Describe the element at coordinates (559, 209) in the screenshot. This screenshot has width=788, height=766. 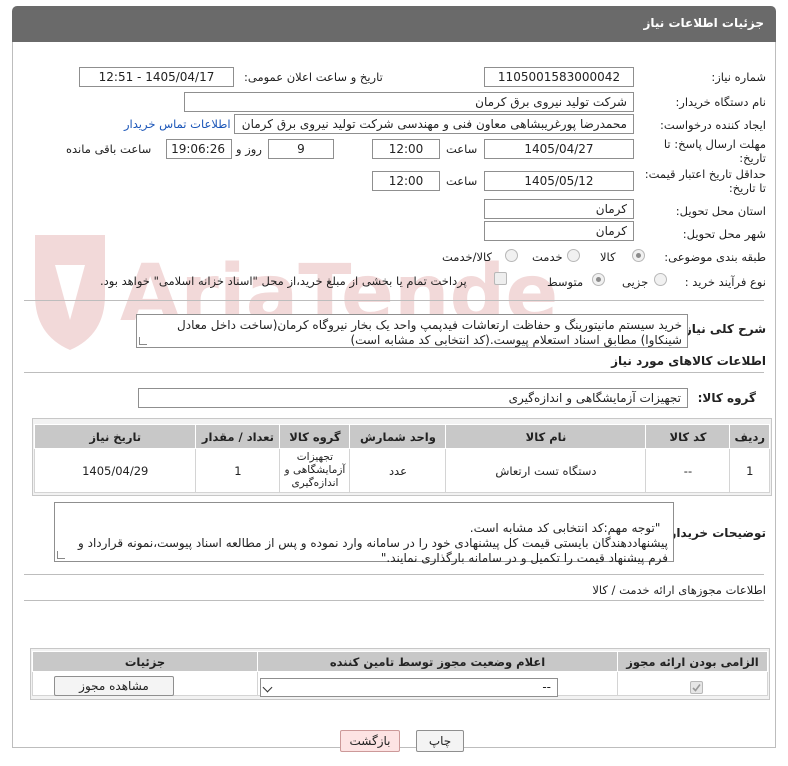
I see `province-field: کرمان` at that location.